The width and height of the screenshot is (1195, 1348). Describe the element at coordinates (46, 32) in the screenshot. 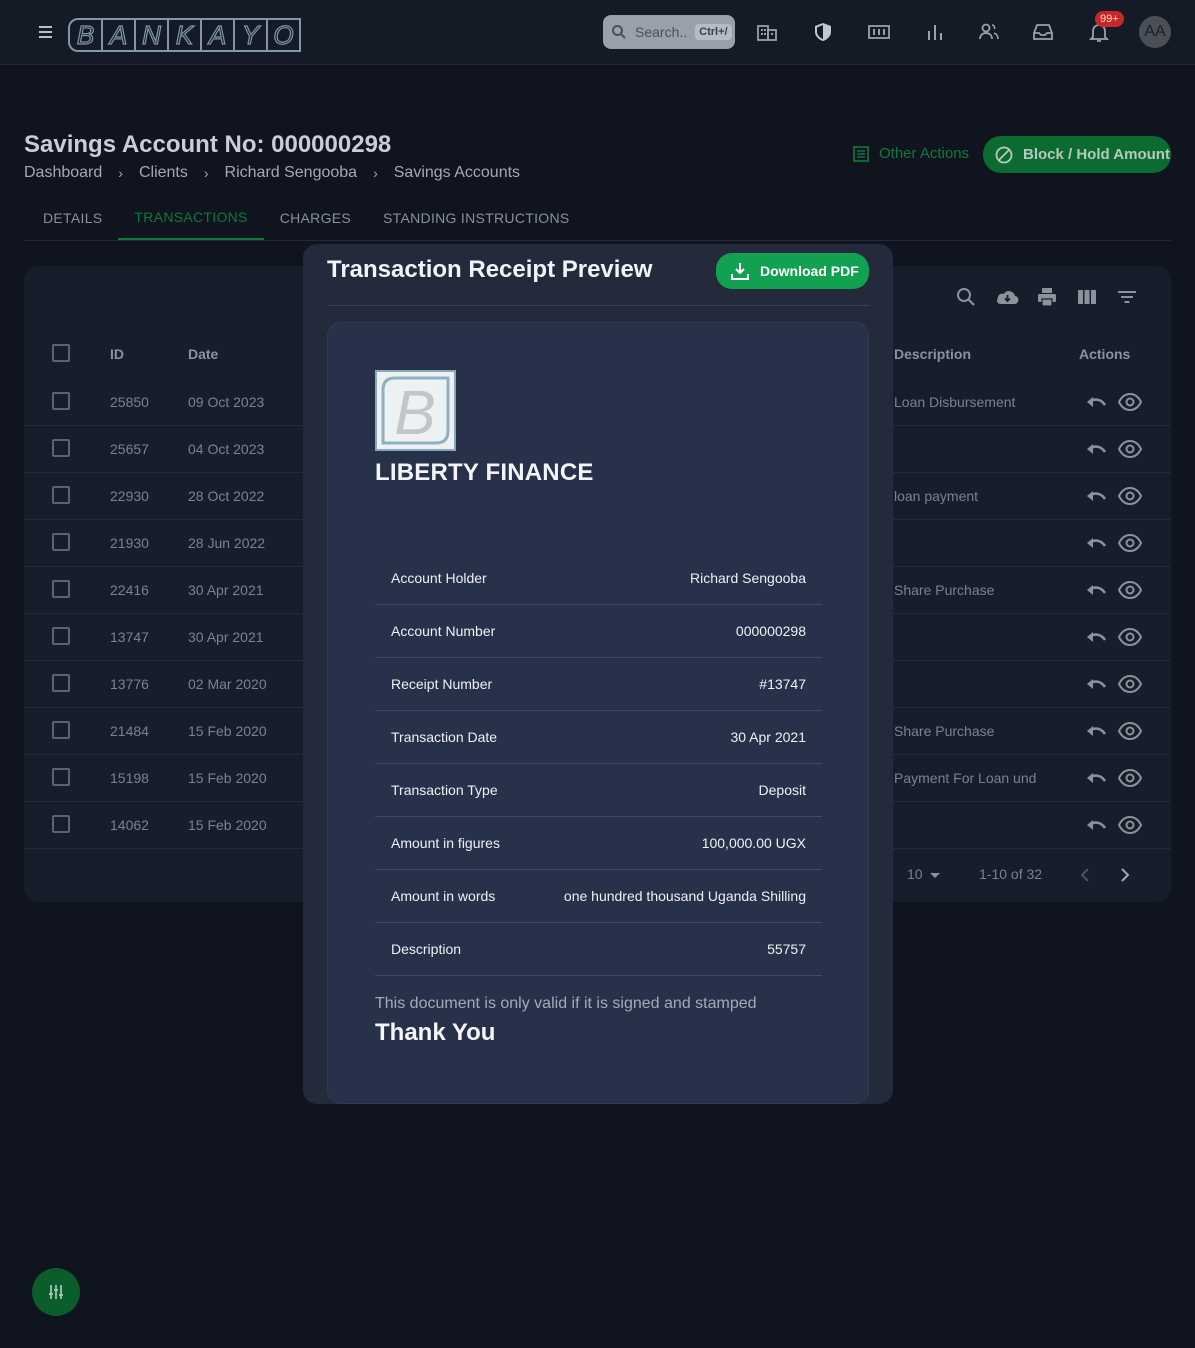

I see `menu-icon` at that location.